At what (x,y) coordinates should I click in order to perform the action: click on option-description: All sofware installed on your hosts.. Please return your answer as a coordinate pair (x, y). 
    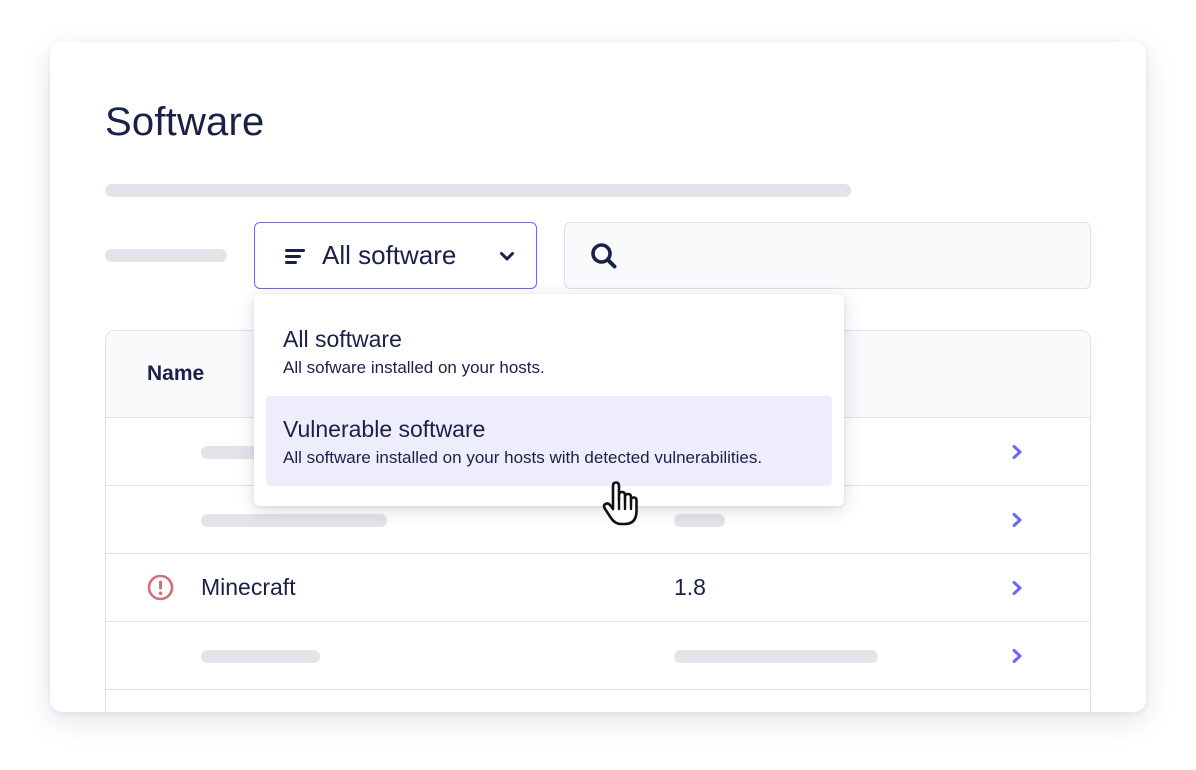
    Looking at the image, I should click on (414, 367).